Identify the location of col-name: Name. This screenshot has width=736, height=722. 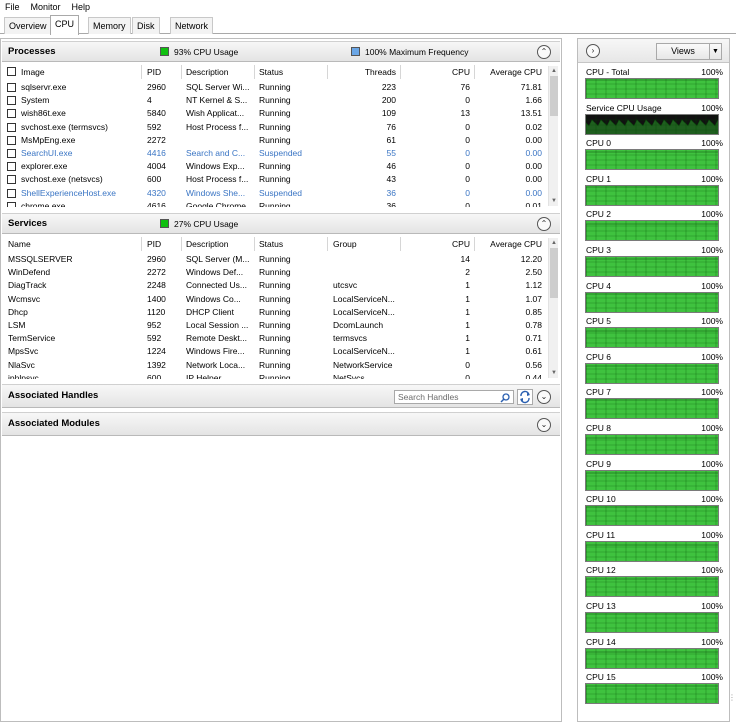
(58, 244).